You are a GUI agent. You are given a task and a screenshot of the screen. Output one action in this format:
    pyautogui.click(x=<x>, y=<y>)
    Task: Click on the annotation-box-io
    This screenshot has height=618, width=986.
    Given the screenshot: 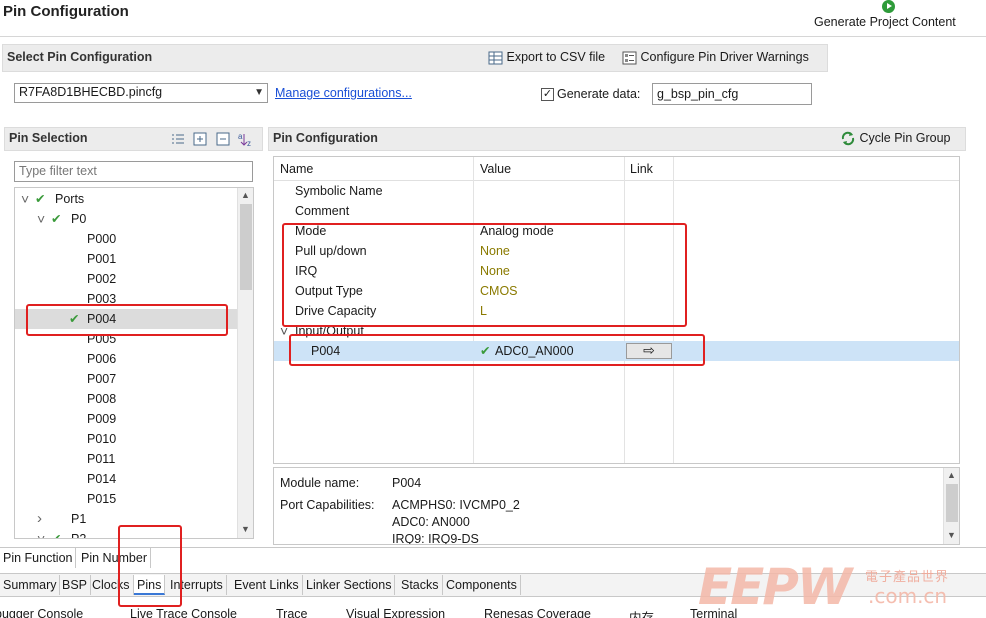 What is the action you would take?
    pyautogui.click(x=497, y=350)
    